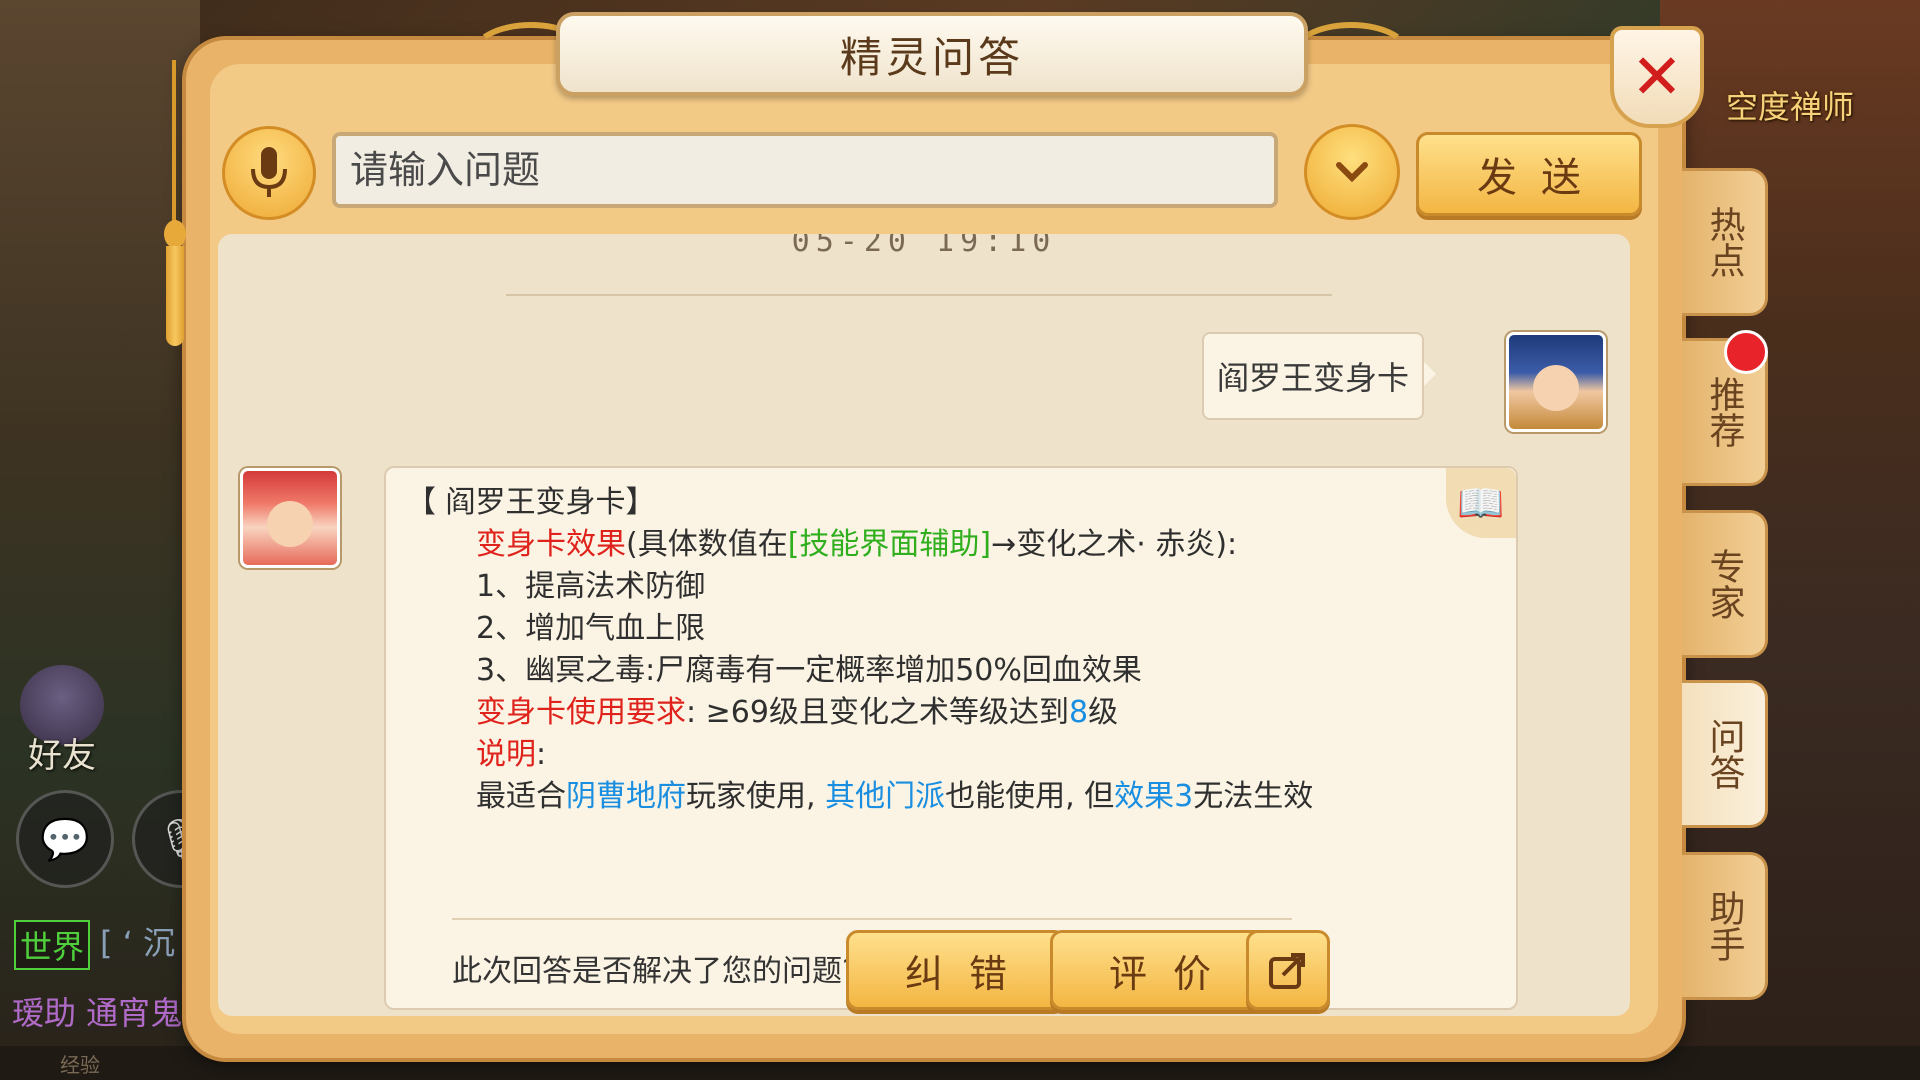 The image size is (1920, 1080). What do you see at coordinates (919, 295) in the screenshot?
I see `timestamp-divider` at bounding box center [919, 295].